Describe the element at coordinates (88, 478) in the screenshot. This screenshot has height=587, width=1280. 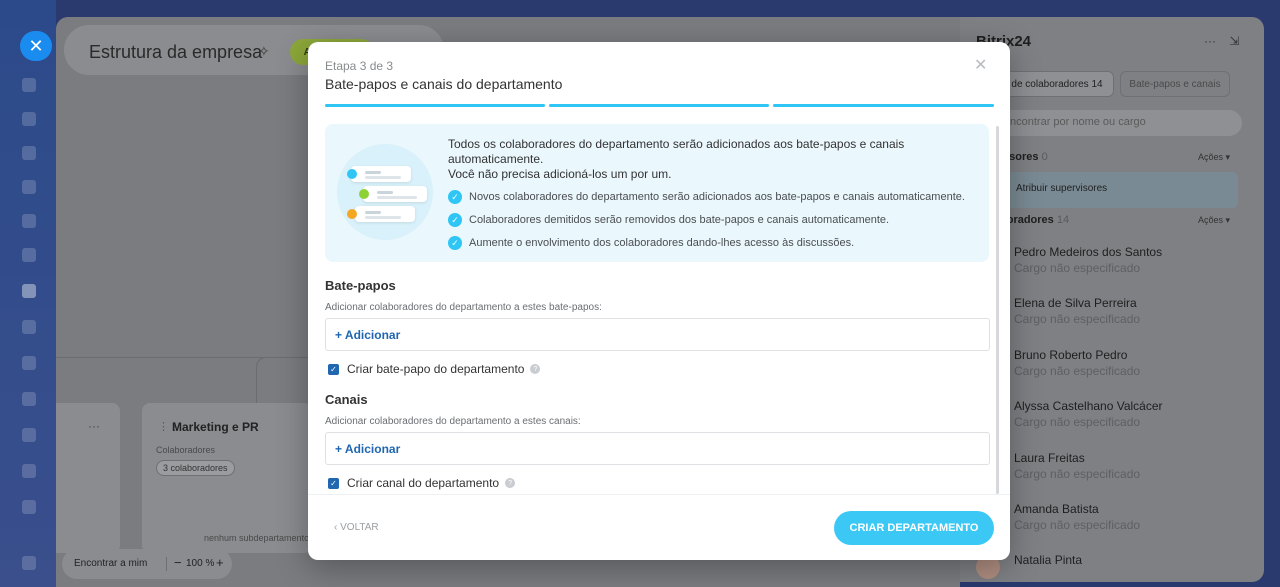
I see `department-card: ···` at that location.